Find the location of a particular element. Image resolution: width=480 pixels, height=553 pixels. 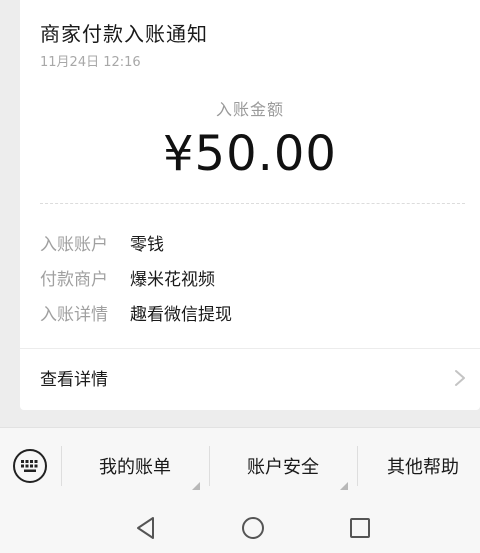

dashed-divider is located at coordinates (252, 203).